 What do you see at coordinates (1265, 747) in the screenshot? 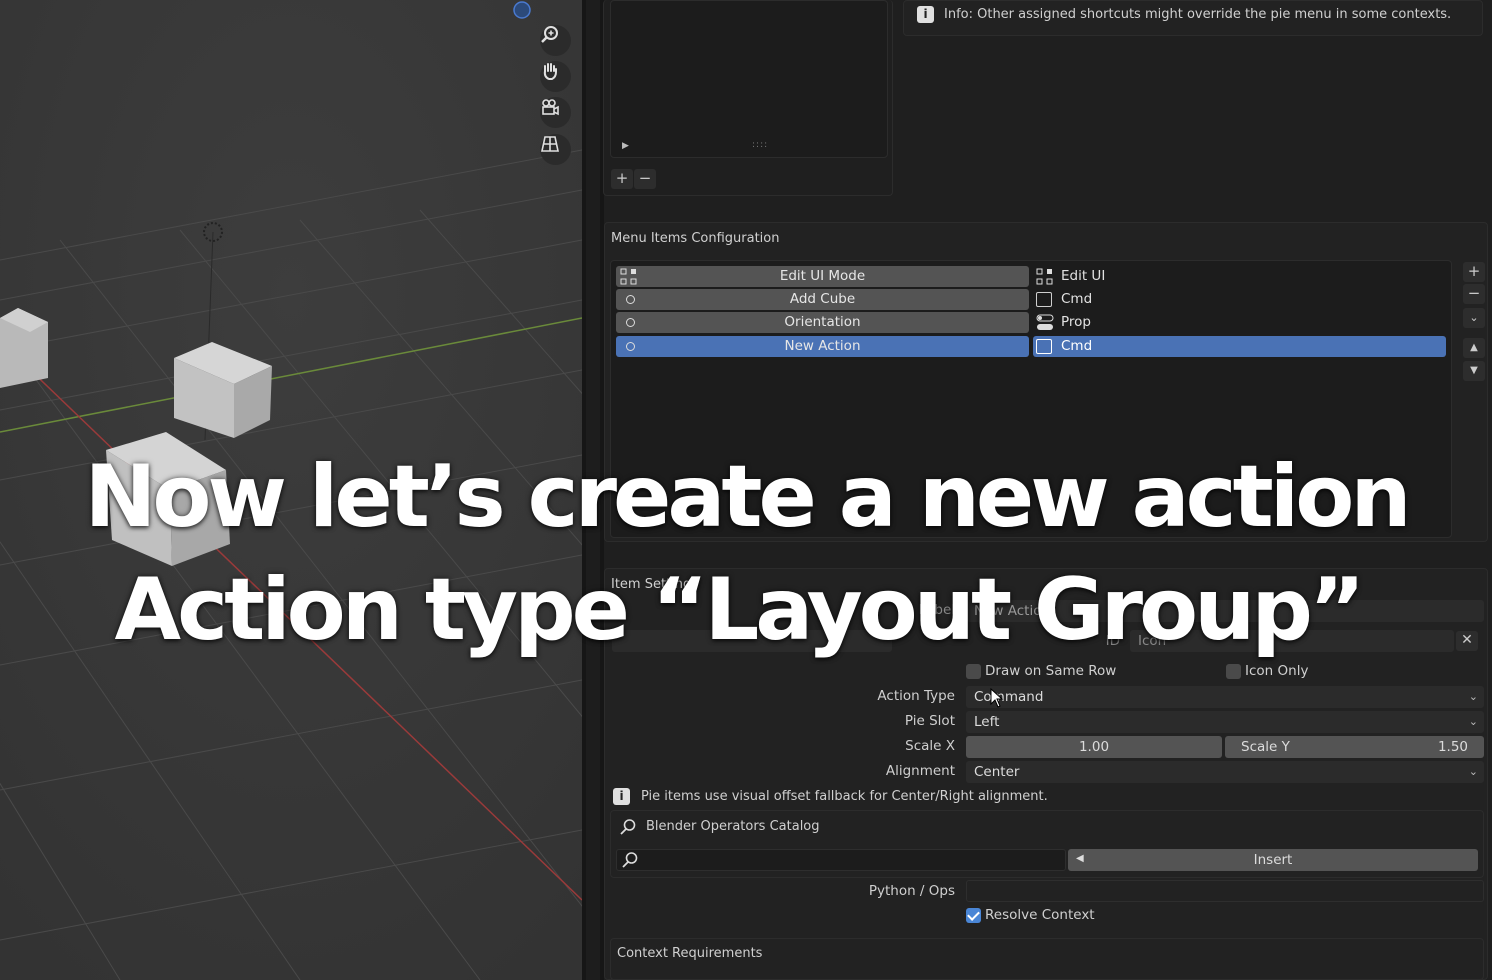
I see `scale-y-label: Scale Y` at bounding box center [1265, 747].